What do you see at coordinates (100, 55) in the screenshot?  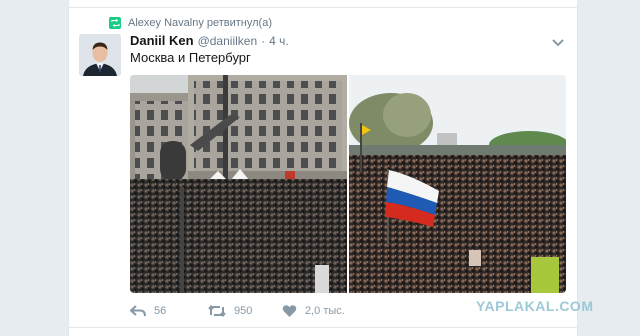 I see `avatar` at bounding box center [100, 55].